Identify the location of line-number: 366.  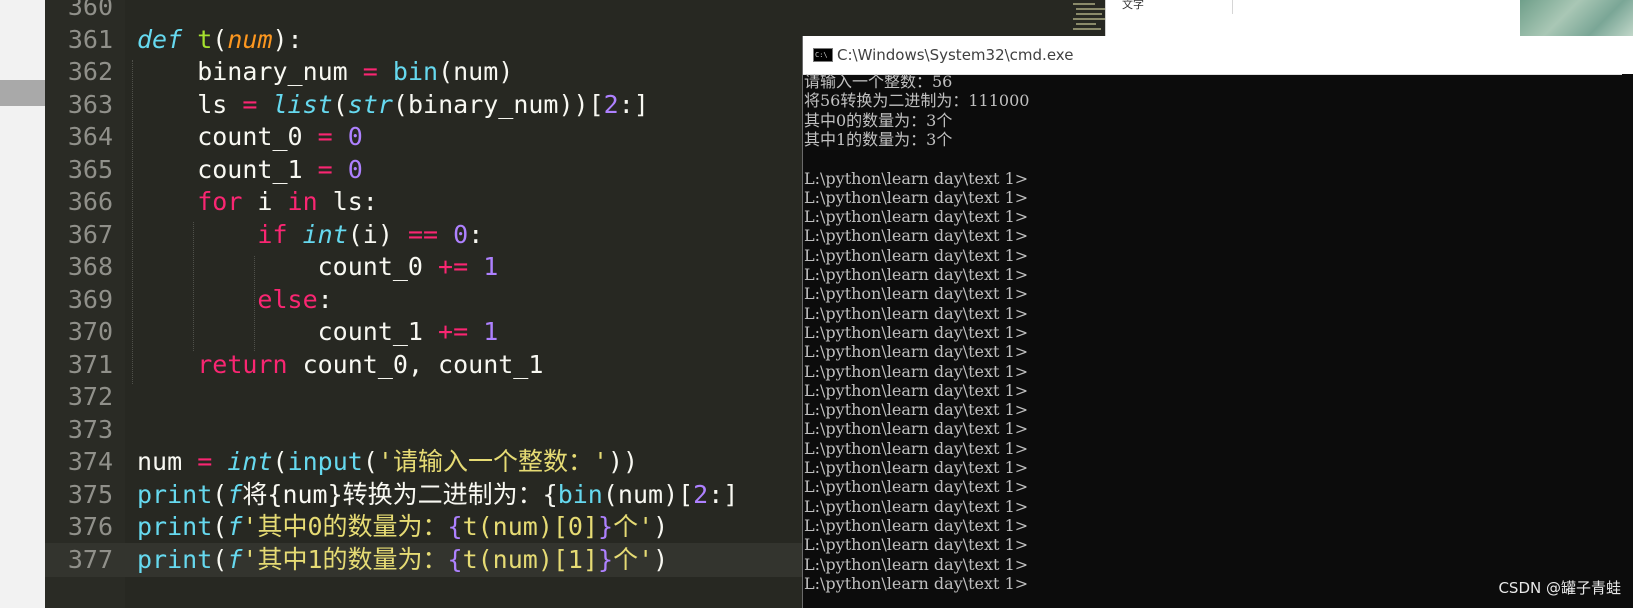
(90, 201).